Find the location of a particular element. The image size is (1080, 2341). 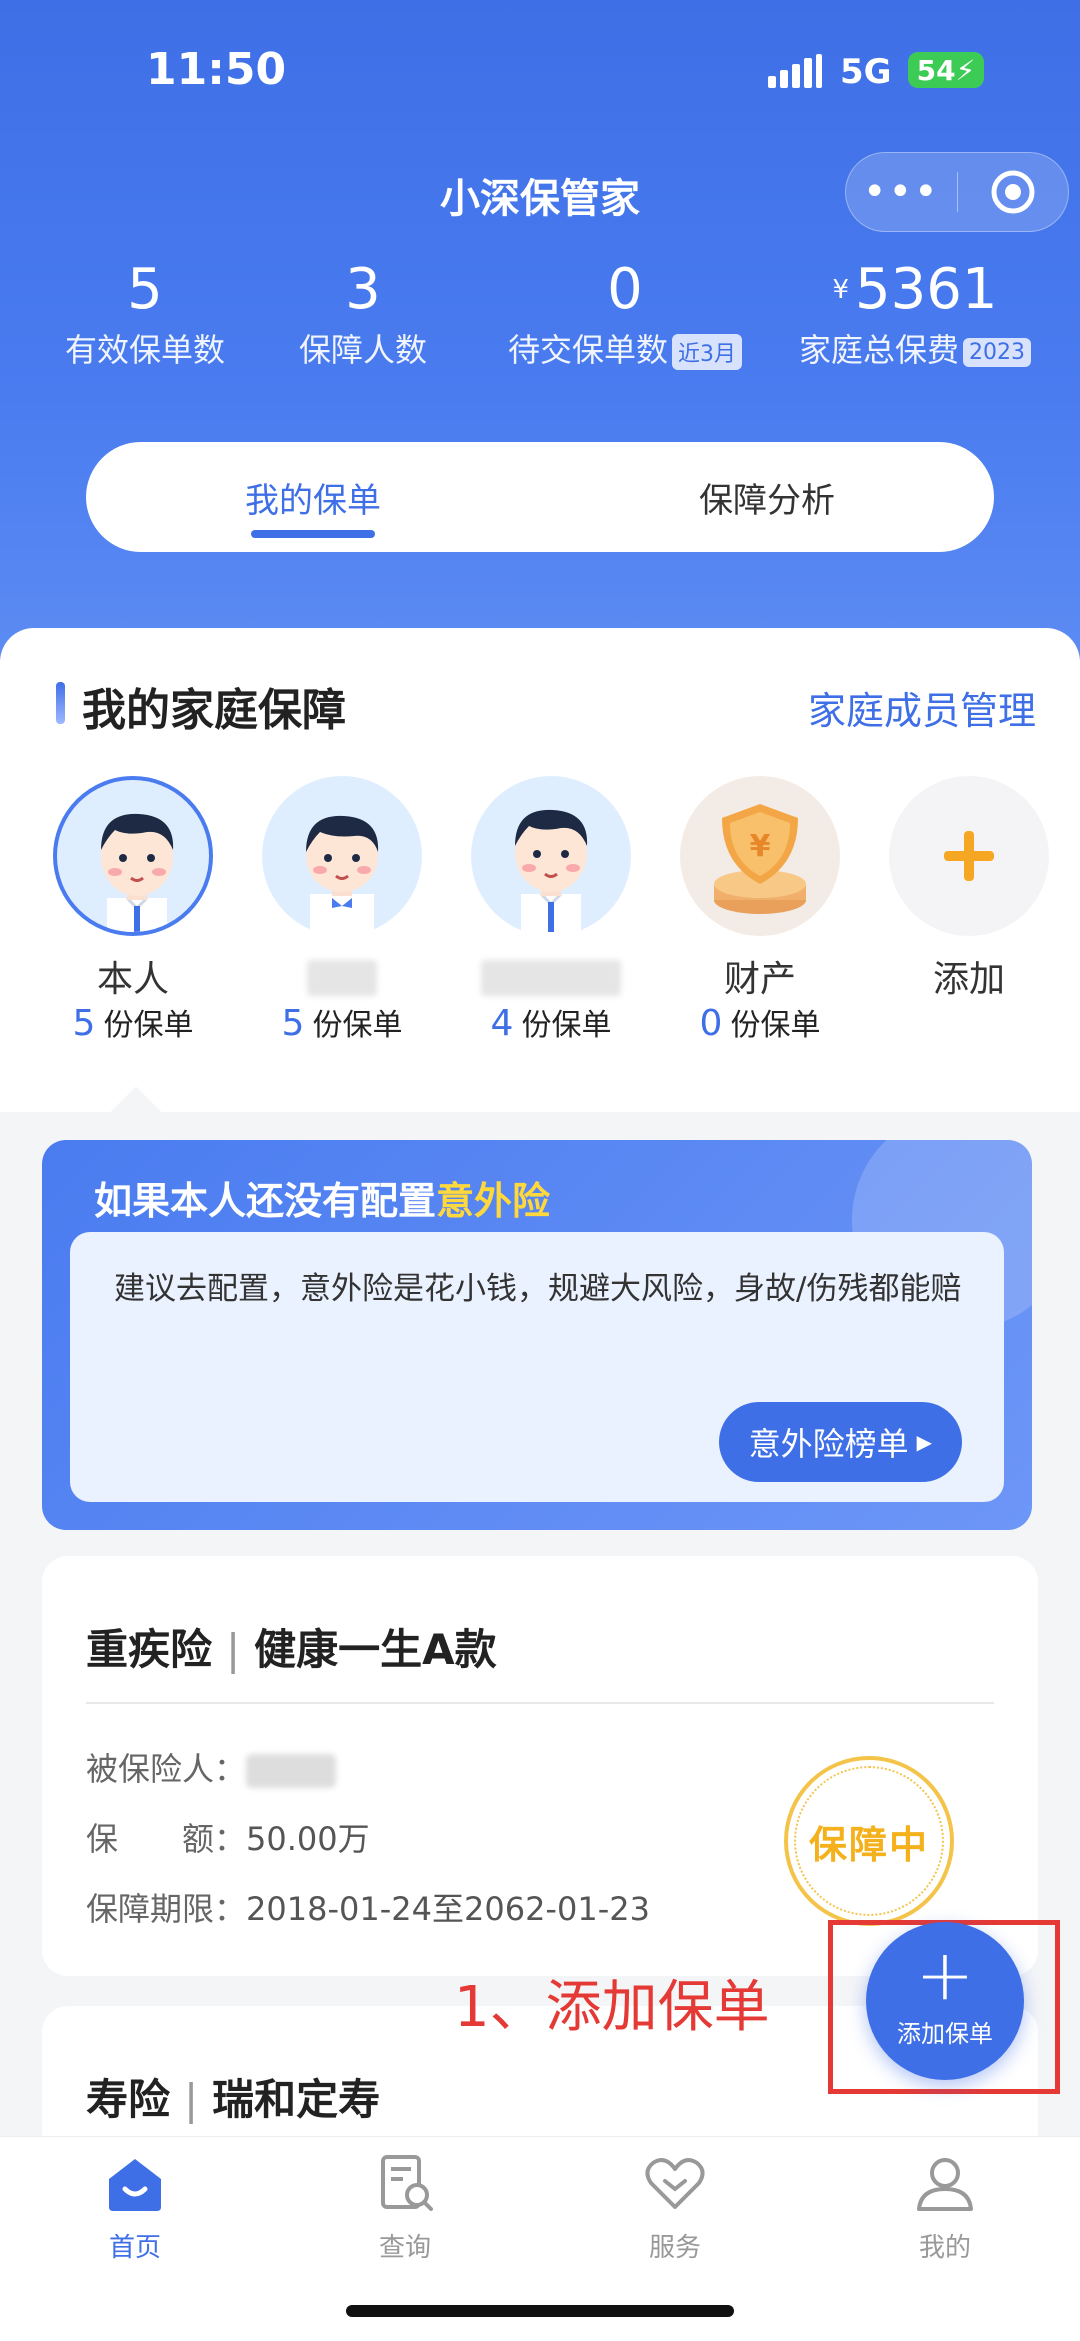

signal-icon is located at coordinates (795, 71).